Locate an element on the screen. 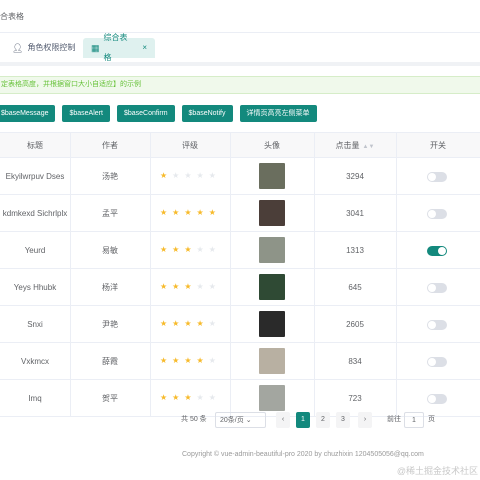 Image resolution: width=480 pixels, height=480 pixels. cell-author: 汤艳 is located at coordinates (110, 176).